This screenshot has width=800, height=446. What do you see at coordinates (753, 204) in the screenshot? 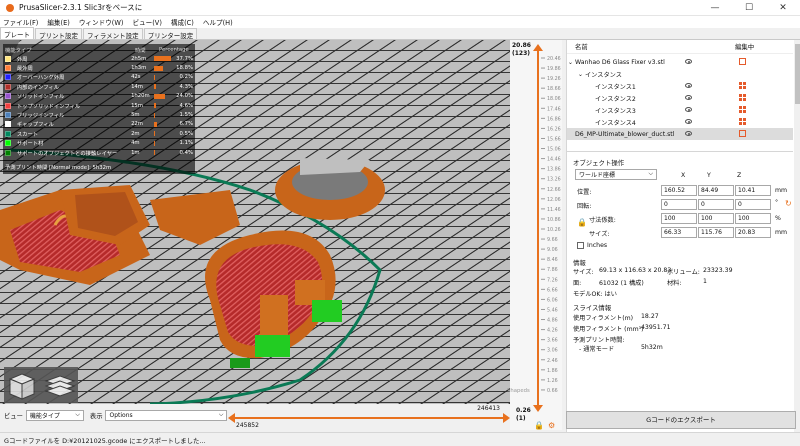
I see `rotation-z-input: 0` at bounding box center [753, 204].